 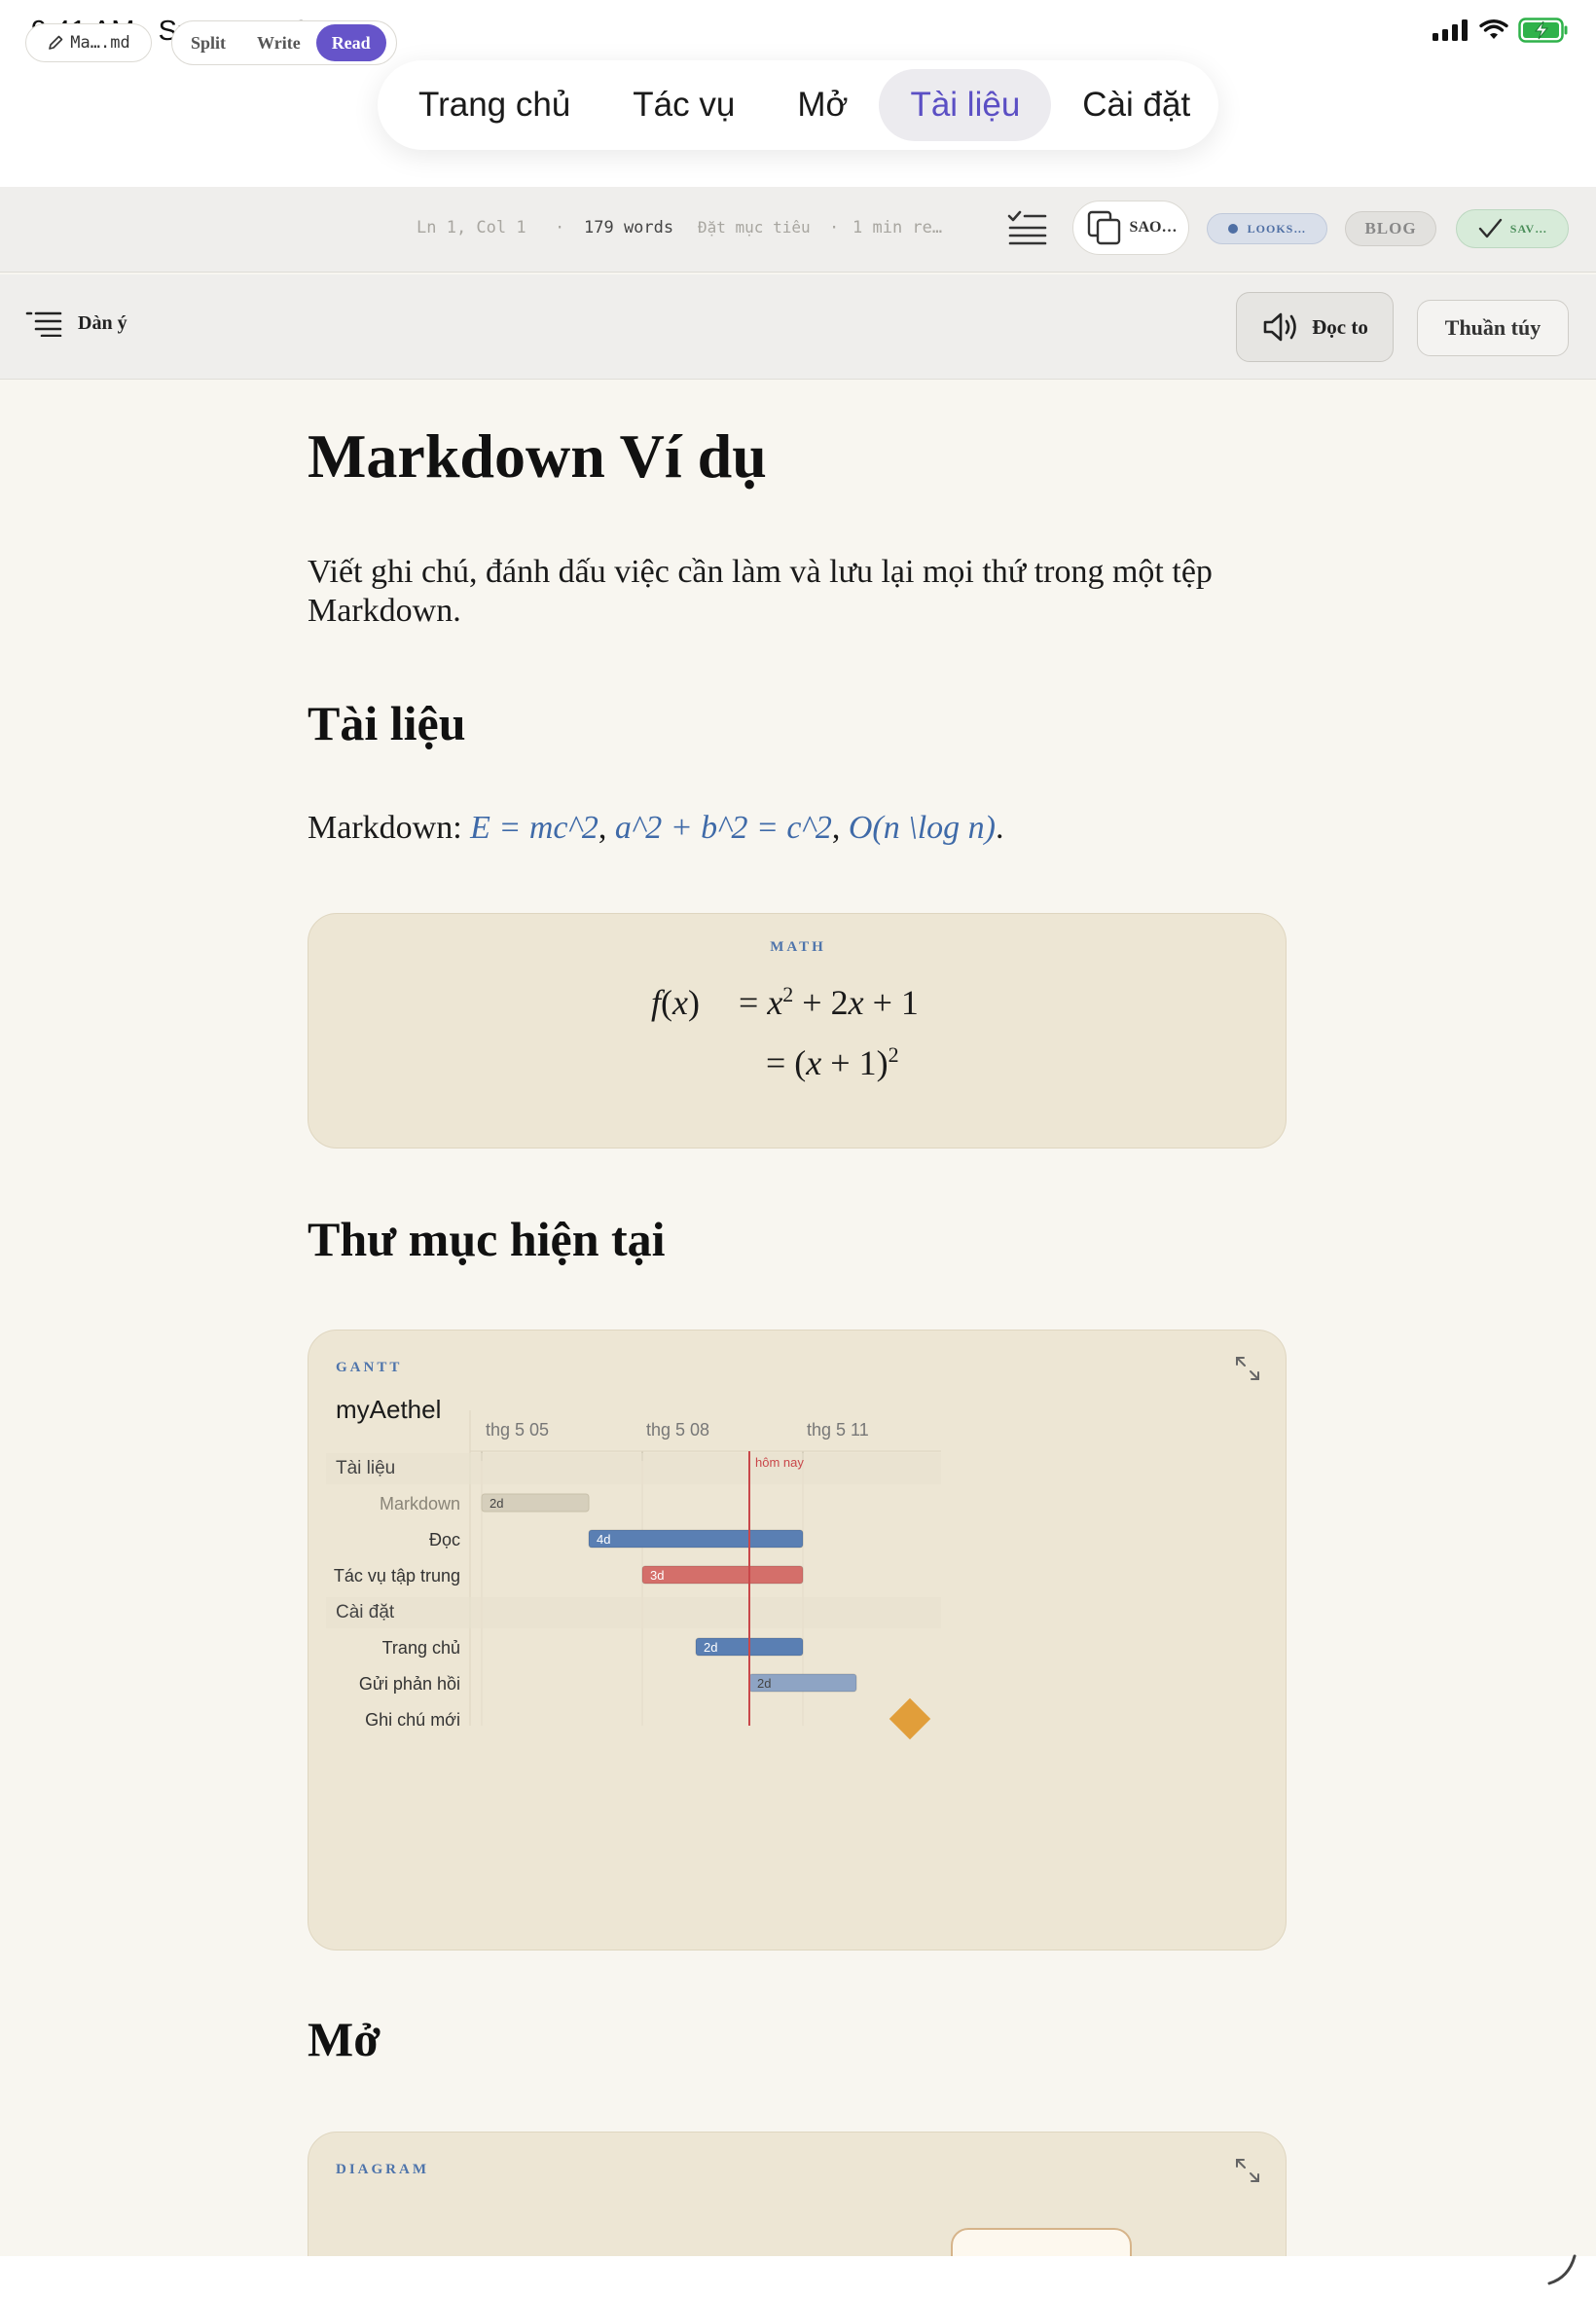 I want to click on scroll-indicator-icon, so click(x=1562, y=2269).